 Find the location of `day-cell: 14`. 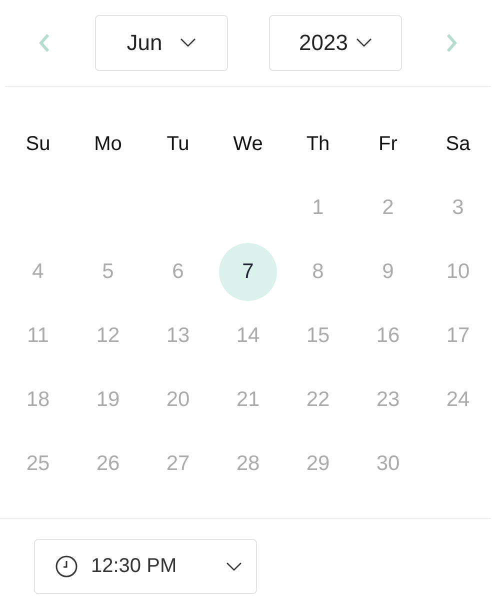

day-cell: 14 is located at coordinates (248, 336).